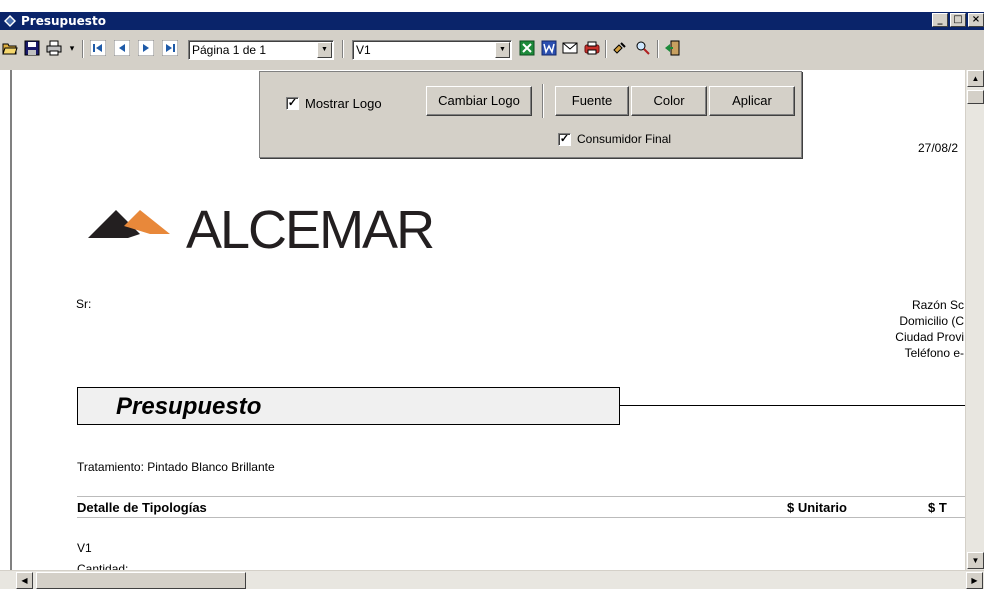  I want to click on color-button: Color, so click(669, 101).